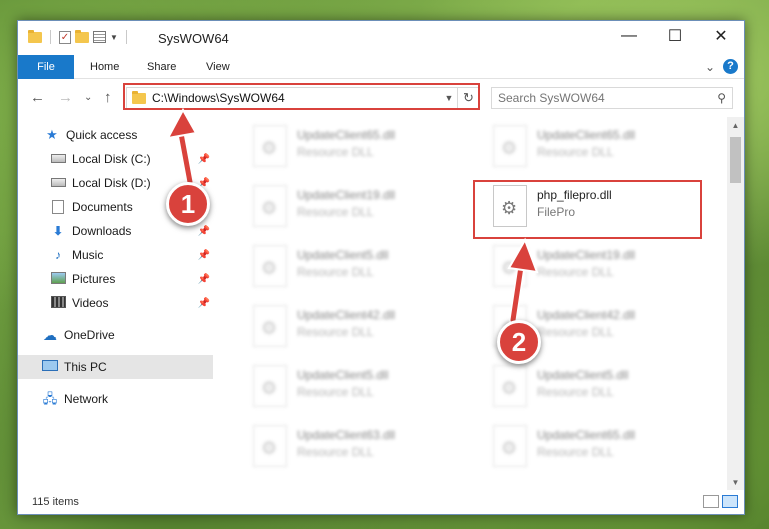 The height and width of the screenshot is (529, 769). Describe the element at coordinates (188, 204) in the screenshot. I see `callout-step-1: 1` at that location.